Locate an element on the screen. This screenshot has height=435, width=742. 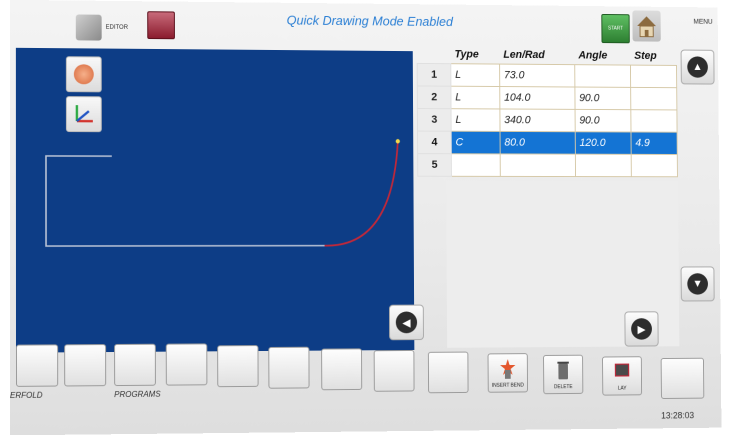
start-button: START is located at coordinates (615, 28).